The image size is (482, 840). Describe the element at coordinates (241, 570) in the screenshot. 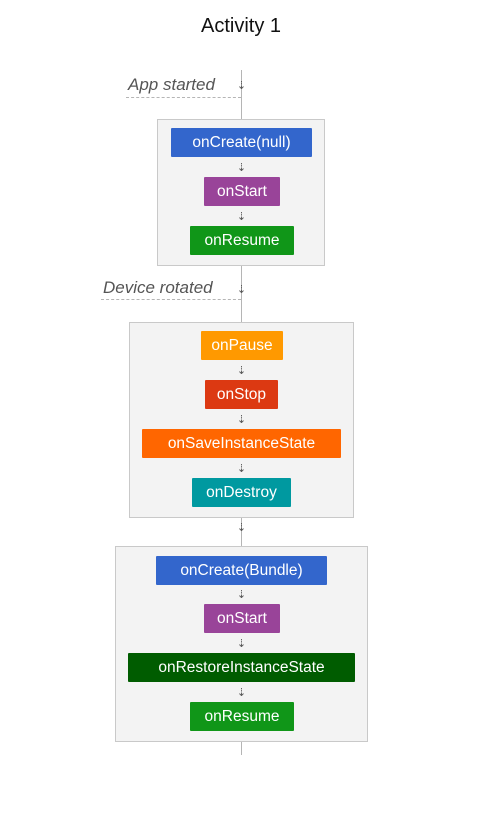

I see `callback-oncreate-bundle: onCreate(Bundle)` at that location.